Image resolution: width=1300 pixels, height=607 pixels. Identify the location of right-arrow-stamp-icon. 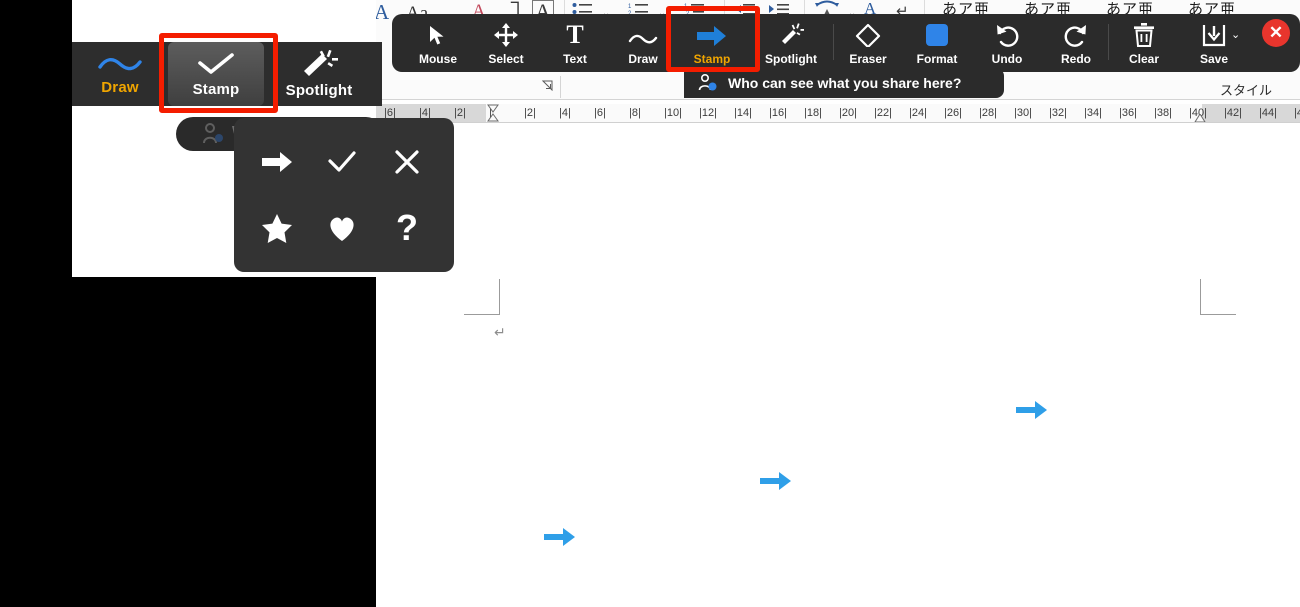
(712, 34).